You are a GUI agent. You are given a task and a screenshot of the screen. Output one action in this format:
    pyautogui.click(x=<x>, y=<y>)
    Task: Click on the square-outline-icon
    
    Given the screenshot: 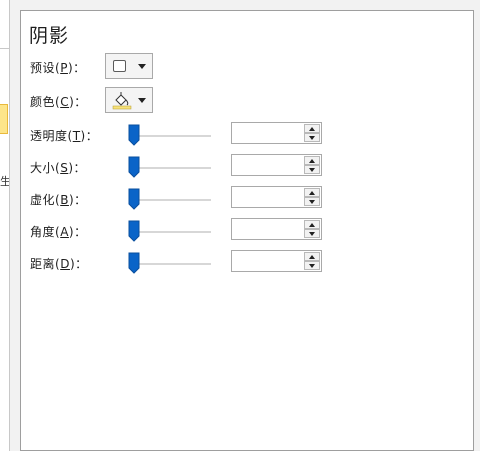 What is the action you would take?
    pyautogui.click(x=119, y=66)
    